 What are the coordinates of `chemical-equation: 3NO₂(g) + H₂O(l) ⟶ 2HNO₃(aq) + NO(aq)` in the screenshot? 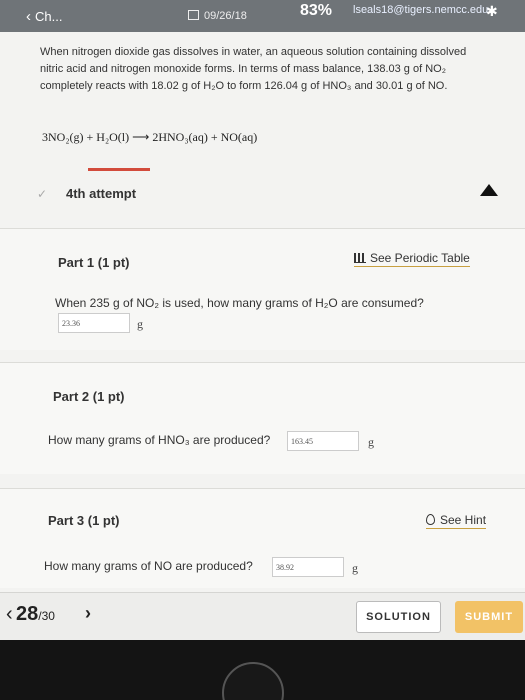 It's located at (150, 137).